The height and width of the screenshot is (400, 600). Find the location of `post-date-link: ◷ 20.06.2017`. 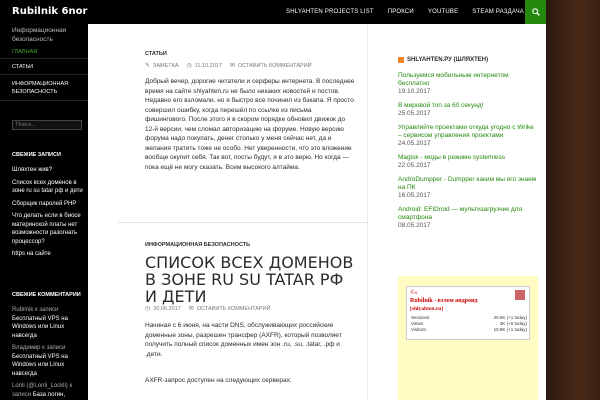

post-date-link: ◷ 20.06.2017 is located at coordinates (163, 309).